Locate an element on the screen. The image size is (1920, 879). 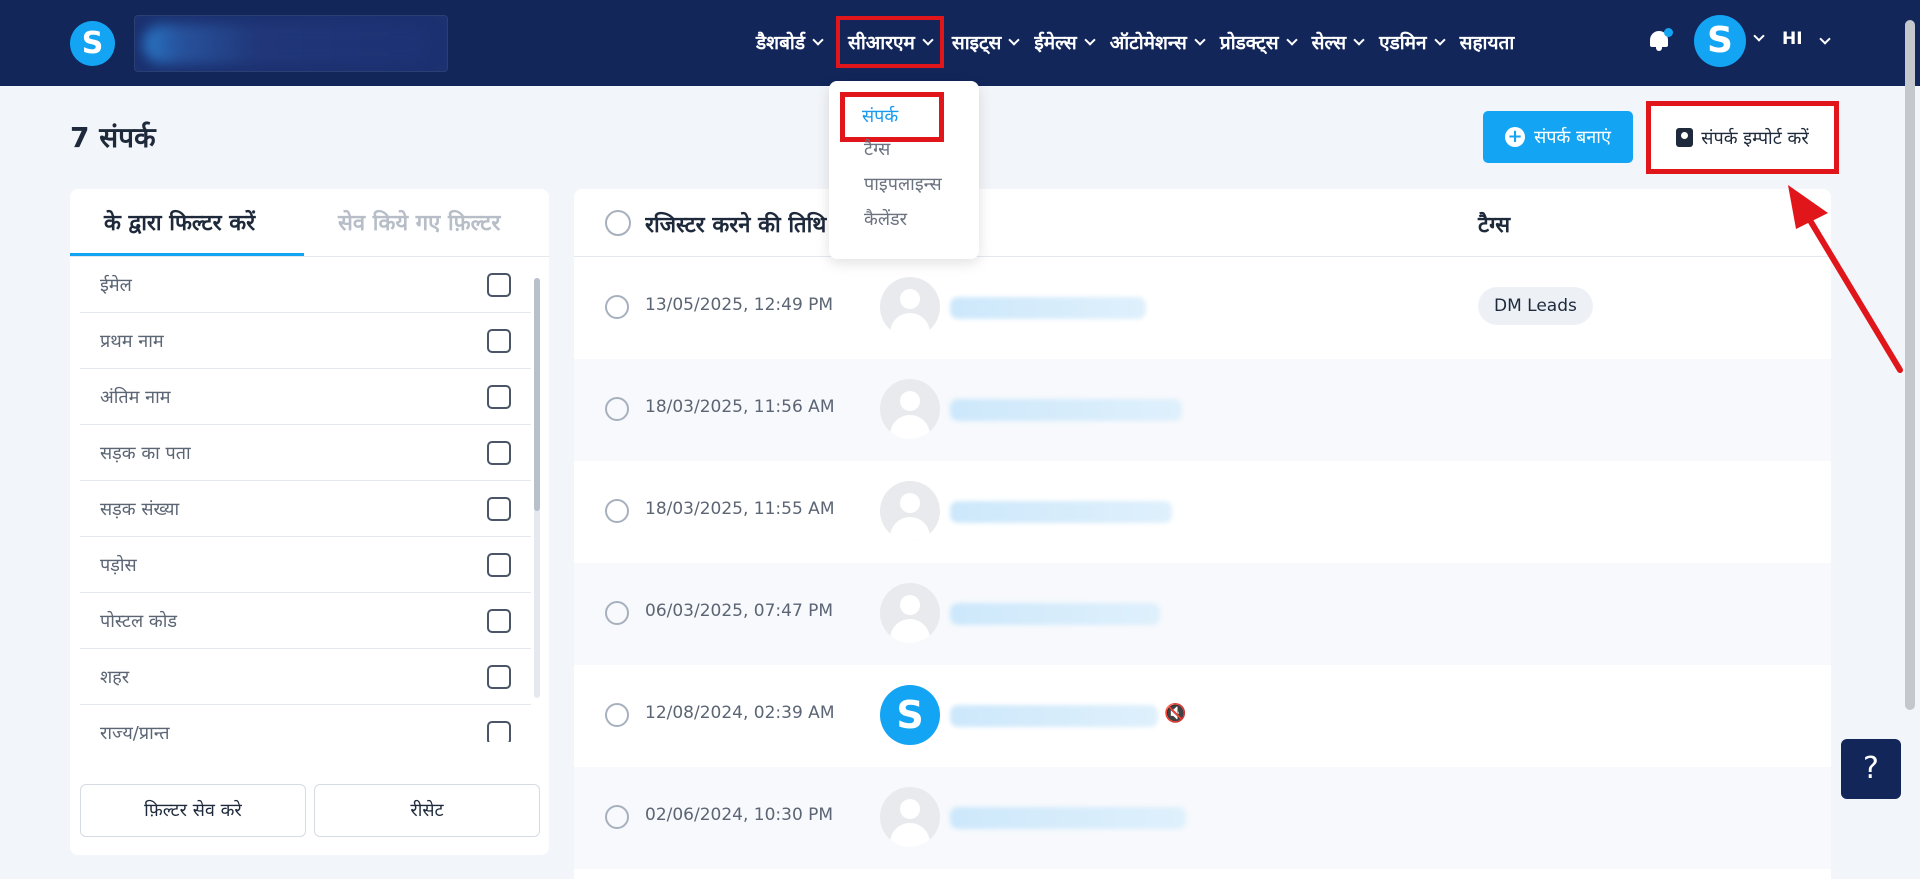
nav-automations: ऑटोमेशन्स is located at coordinates (1157, 42).